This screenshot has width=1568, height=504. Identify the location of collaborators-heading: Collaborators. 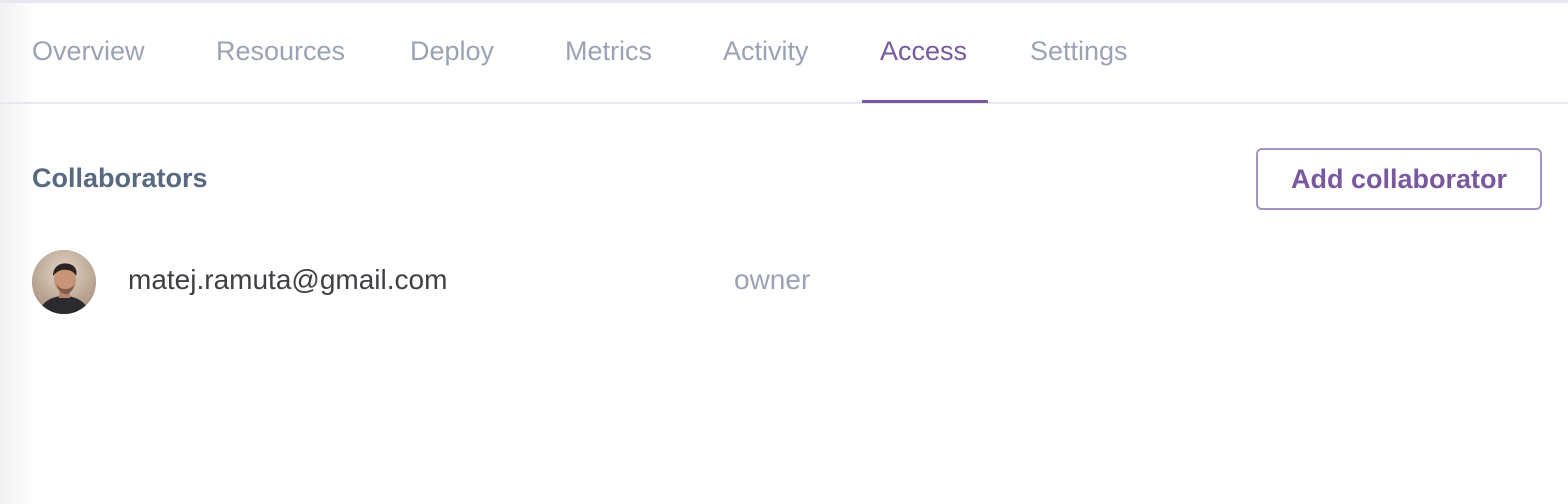
(120, 178).